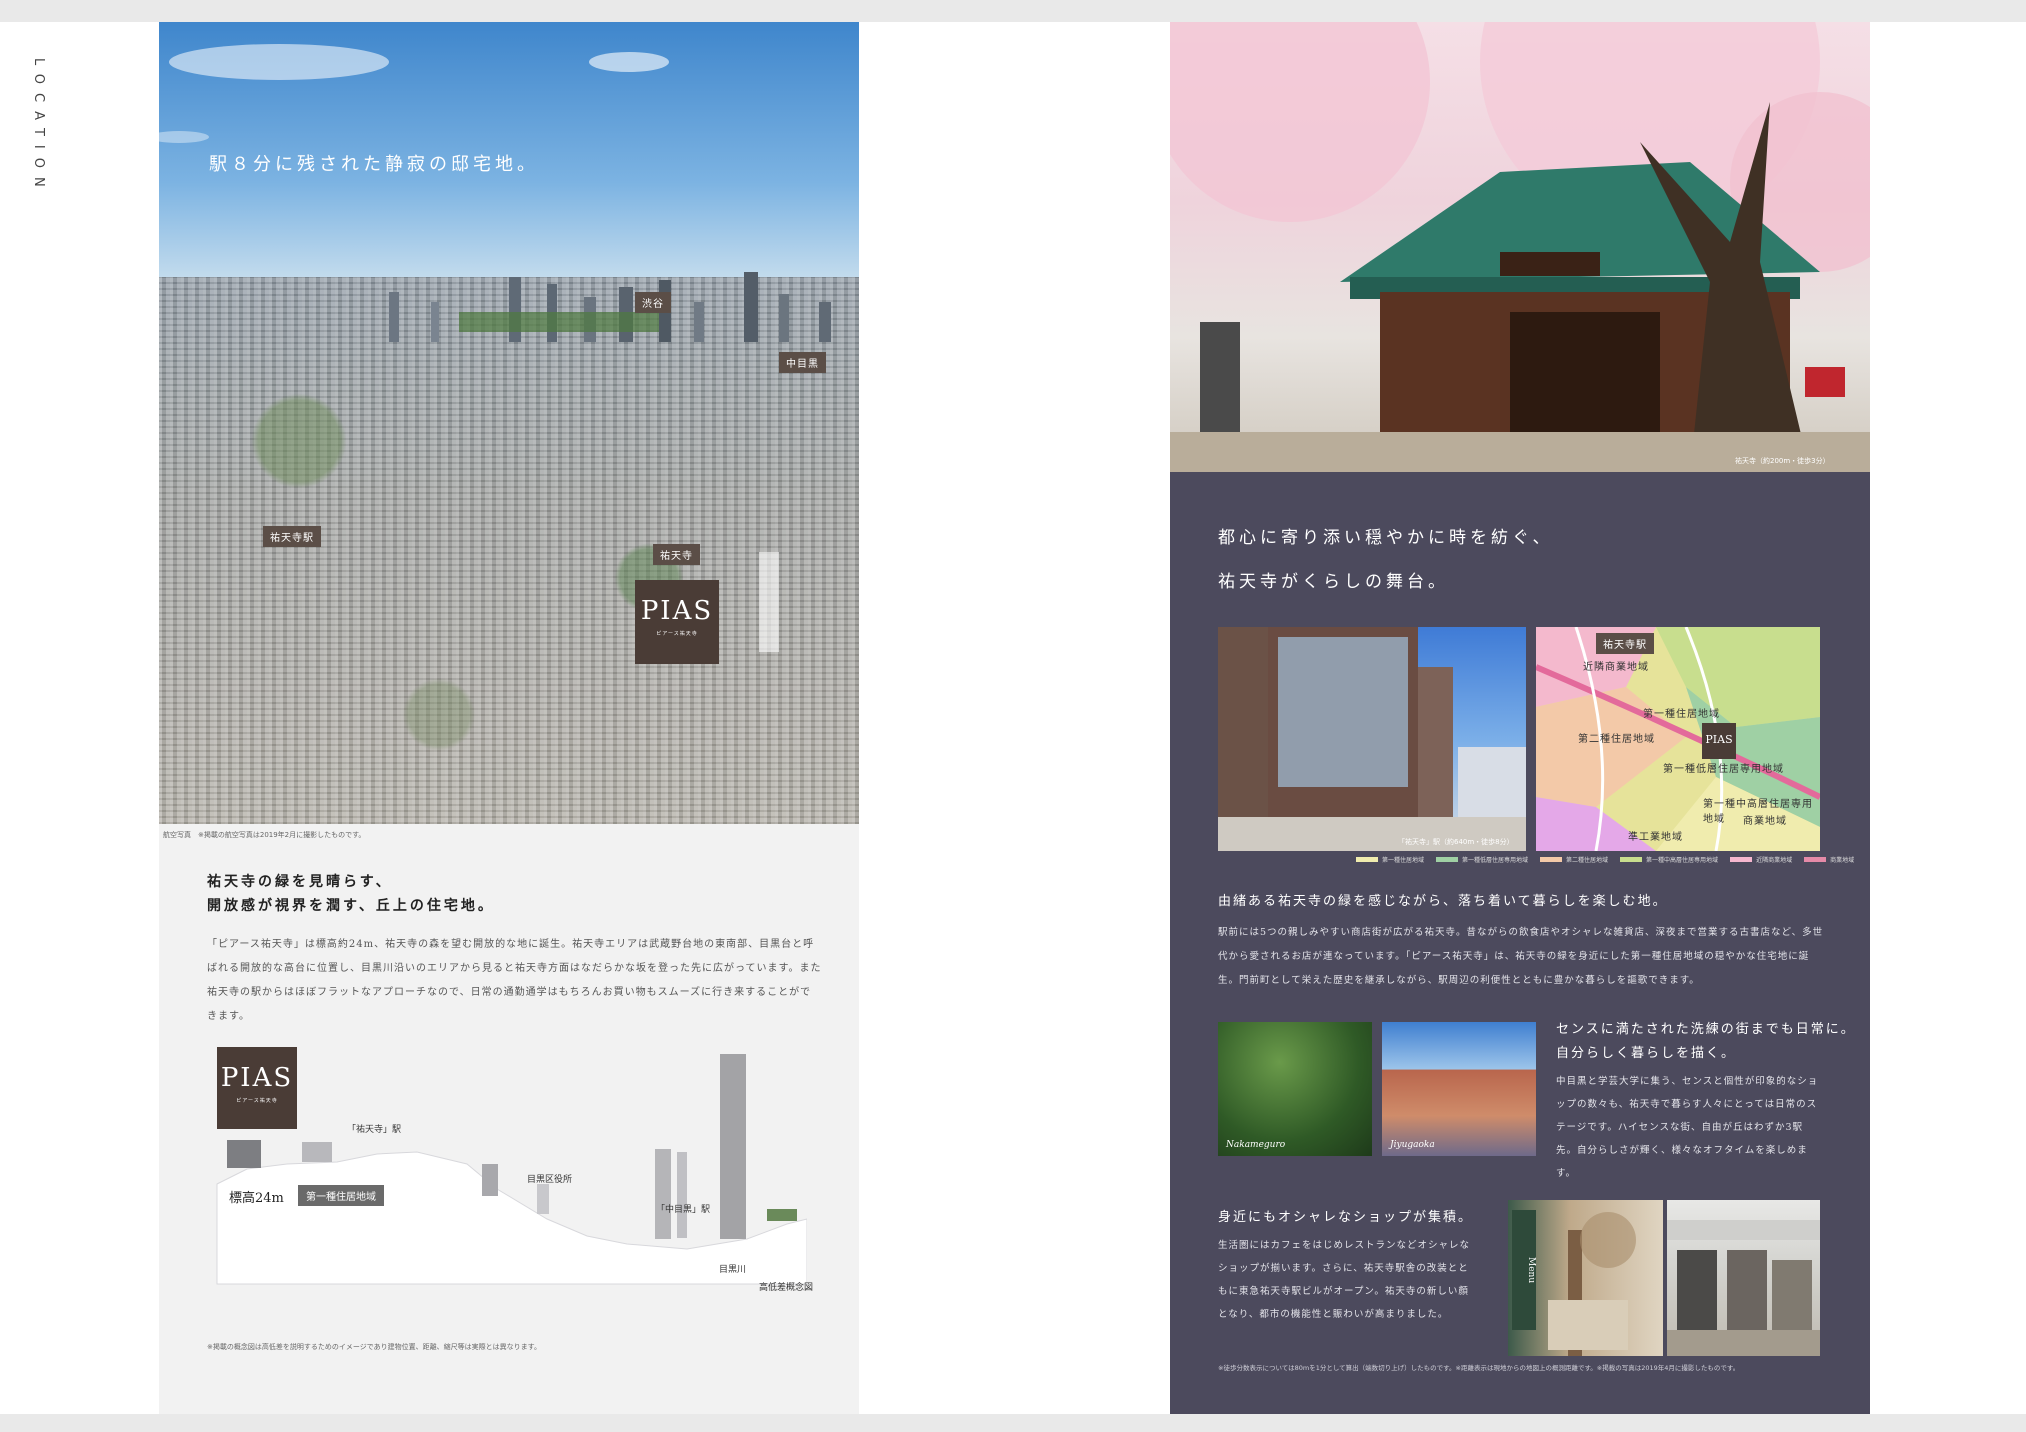  I want to click on station-building-photo: 「祐天寺」駅（約640m・徒歩8分）, so click(1372, 739).